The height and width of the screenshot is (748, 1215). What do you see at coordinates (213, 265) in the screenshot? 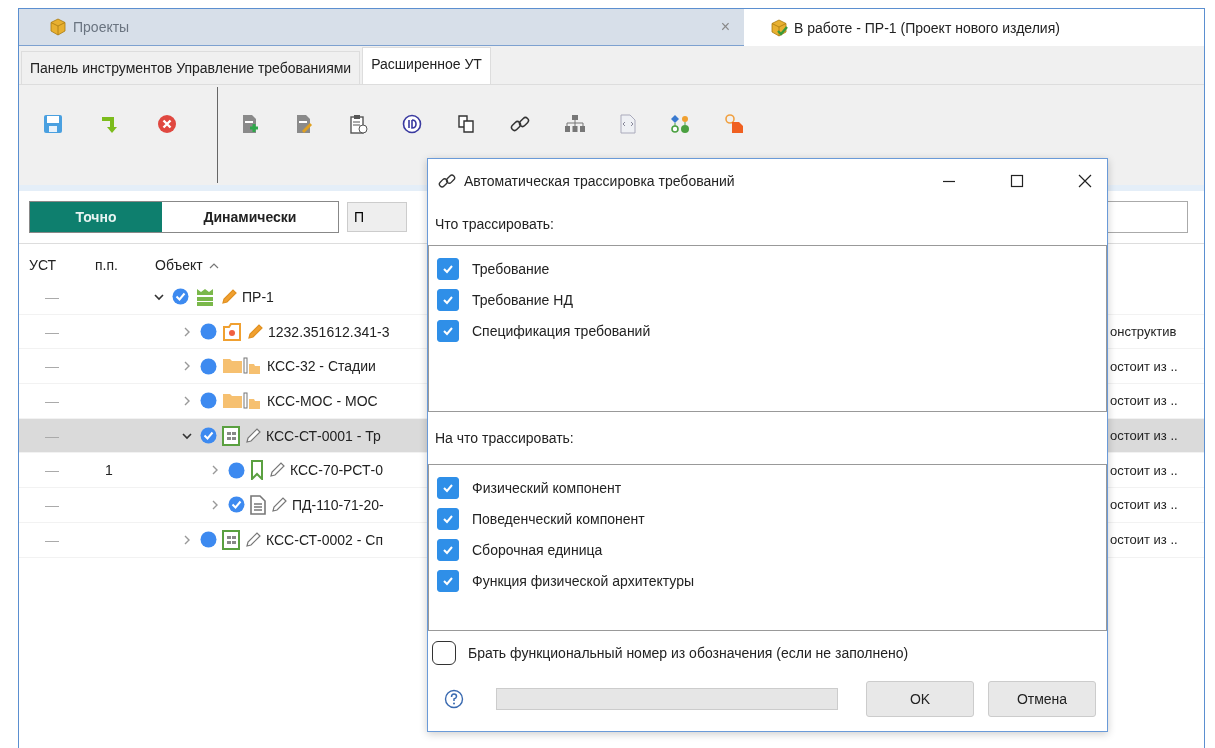
I see `sort-icon` at bounding box center [213, 265].